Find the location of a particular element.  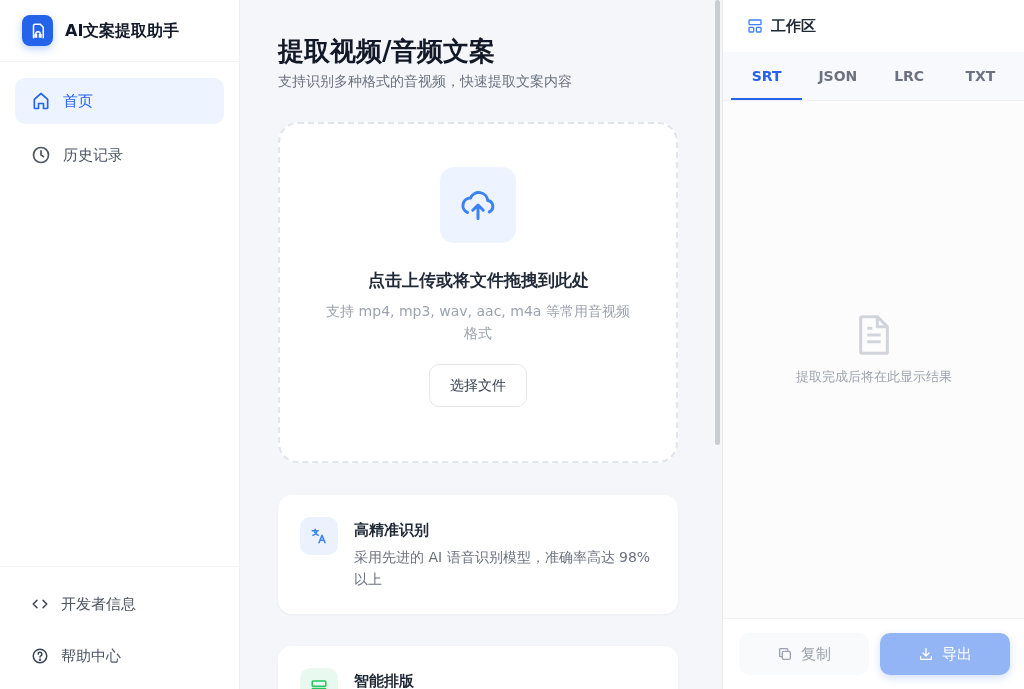

empty-state-text: 提取完成后将在此显示结果 is located at coordinates (873, 376).